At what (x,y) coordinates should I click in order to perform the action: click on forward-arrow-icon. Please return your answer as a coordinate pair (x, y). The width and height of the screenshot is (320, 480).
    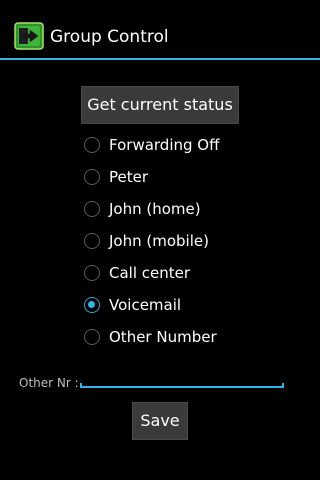
    Looking at the image, I should click on (29, 36).